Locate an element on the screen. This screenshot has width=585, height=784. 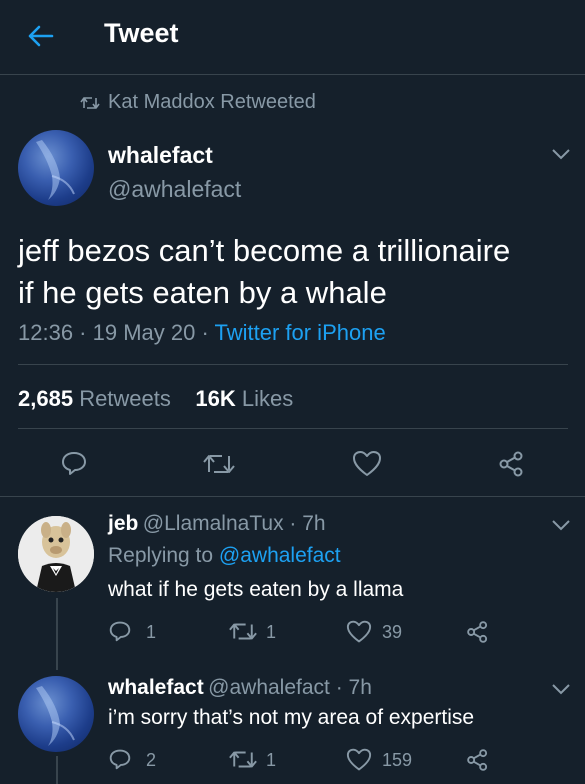
author-handle: @awhalefact is located at coordinates (174, 189).